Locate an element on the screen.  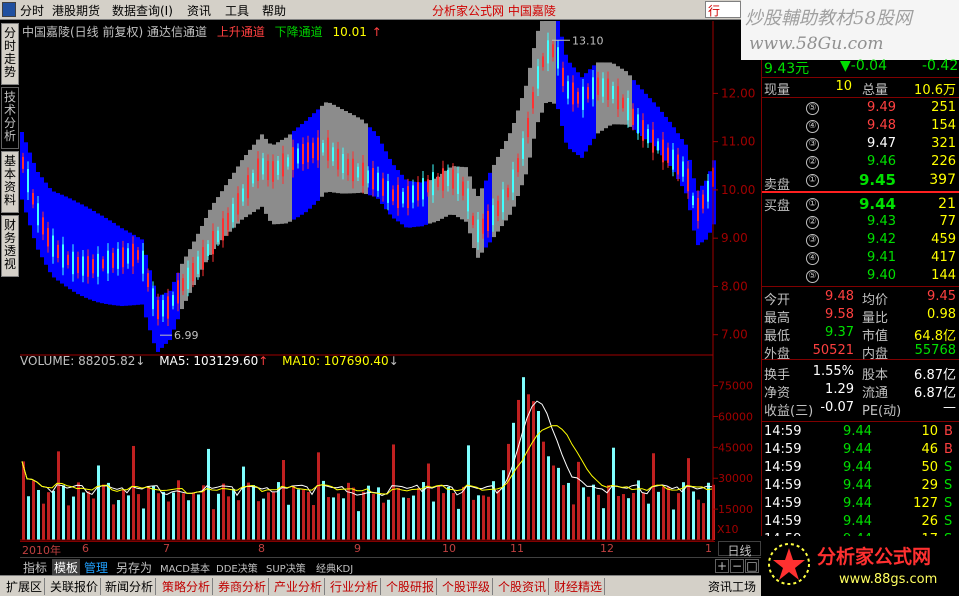
tab-stock-rating: 个股评级 is located at coordinates (467, 586).